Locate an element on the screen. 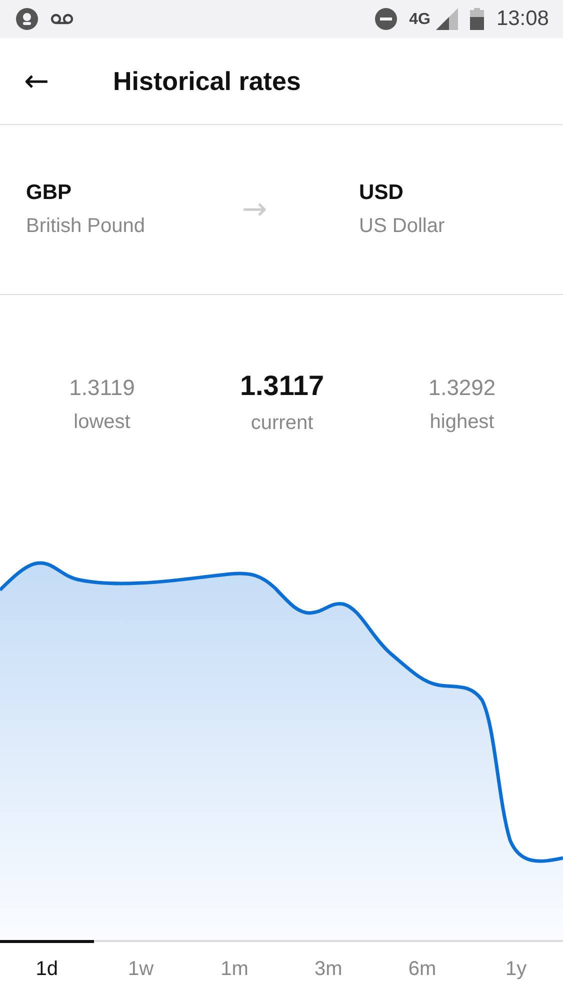 The image size is (563, 1000). app-logo-icon is located at coordinates (27, 19).